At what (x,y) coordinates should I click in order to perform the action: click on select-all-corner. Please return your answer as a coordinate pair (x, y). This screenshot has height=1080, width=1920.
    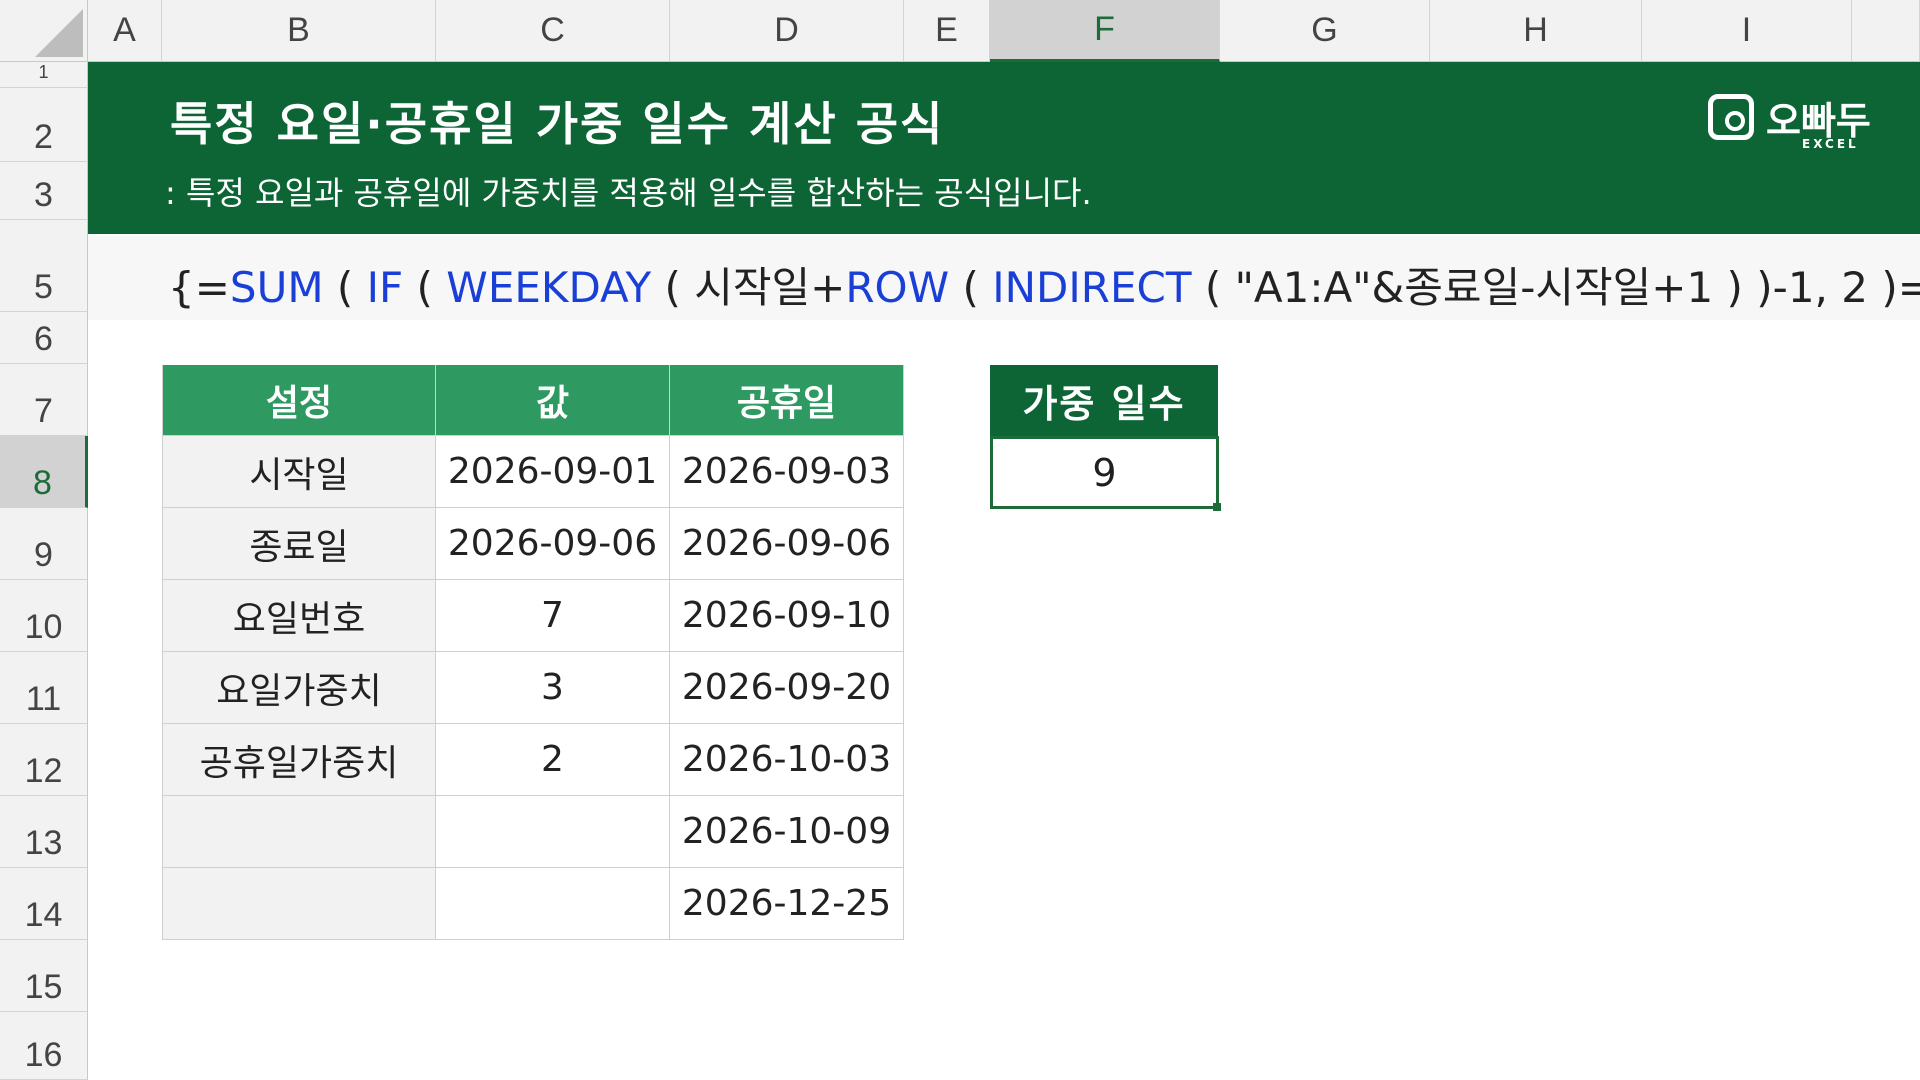
    Looking at the image, I should click on (44, 31).